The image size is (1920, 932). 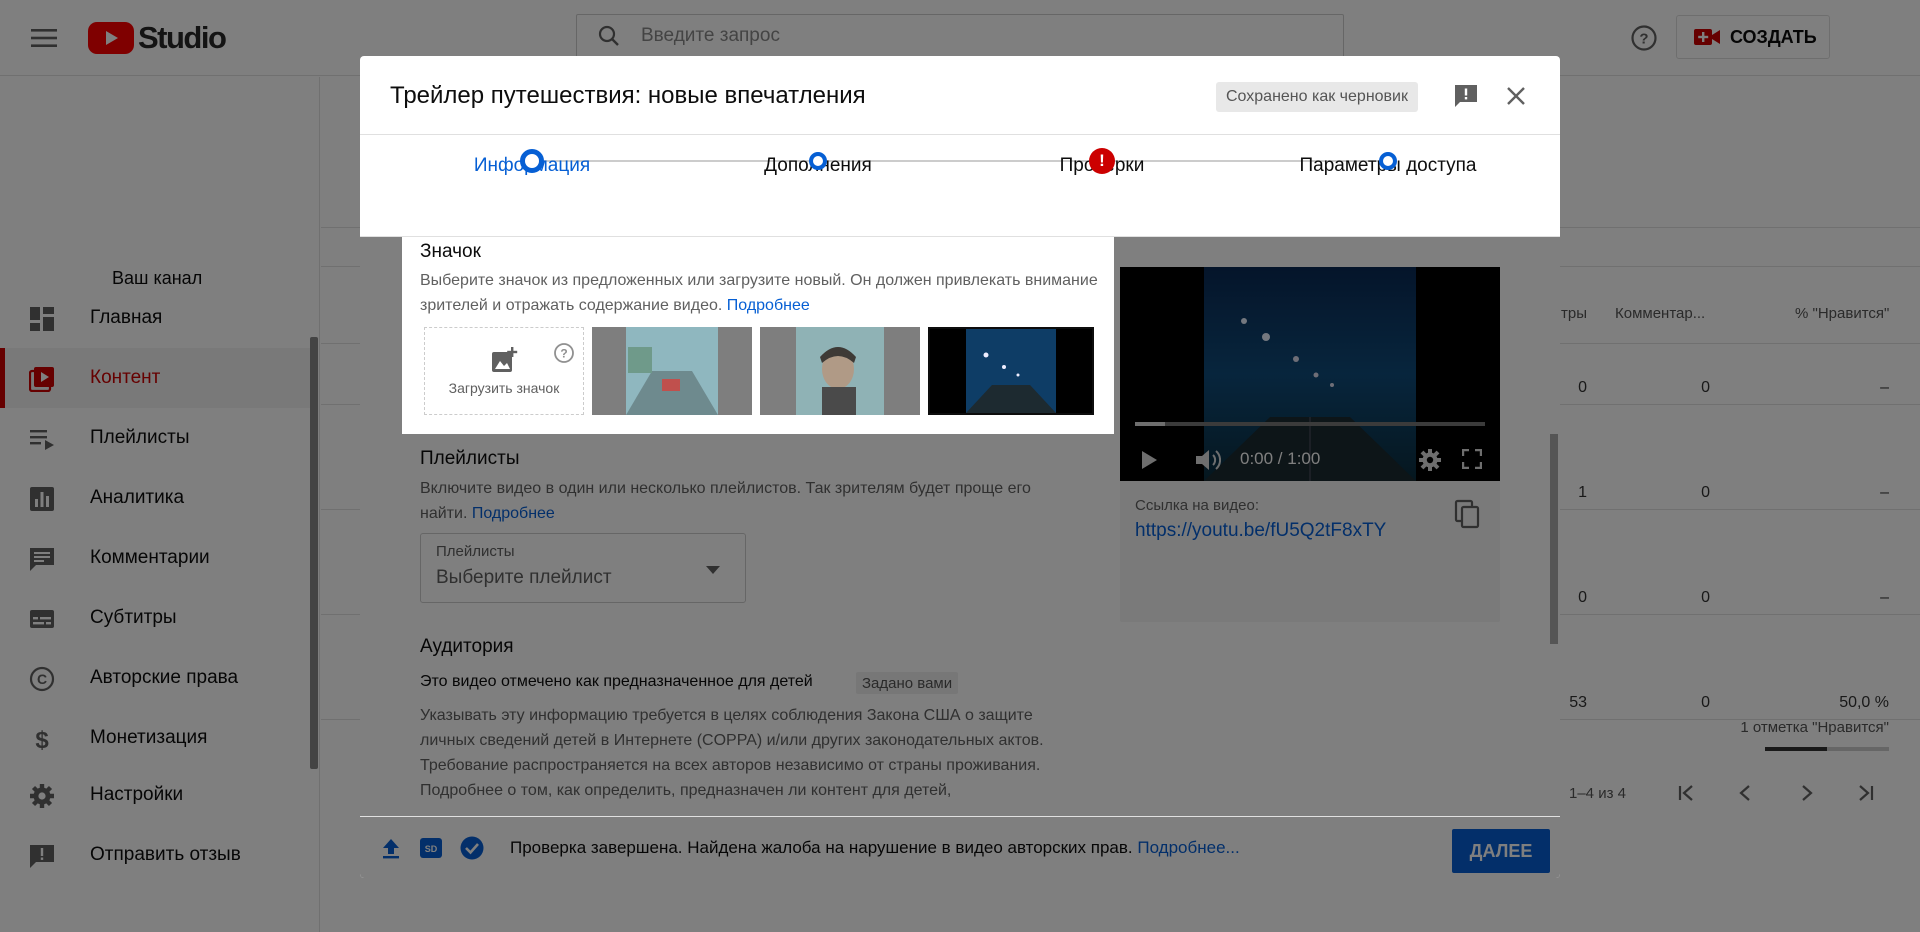 I want to click on chevron-down-icon, so click(x=713, y=570).